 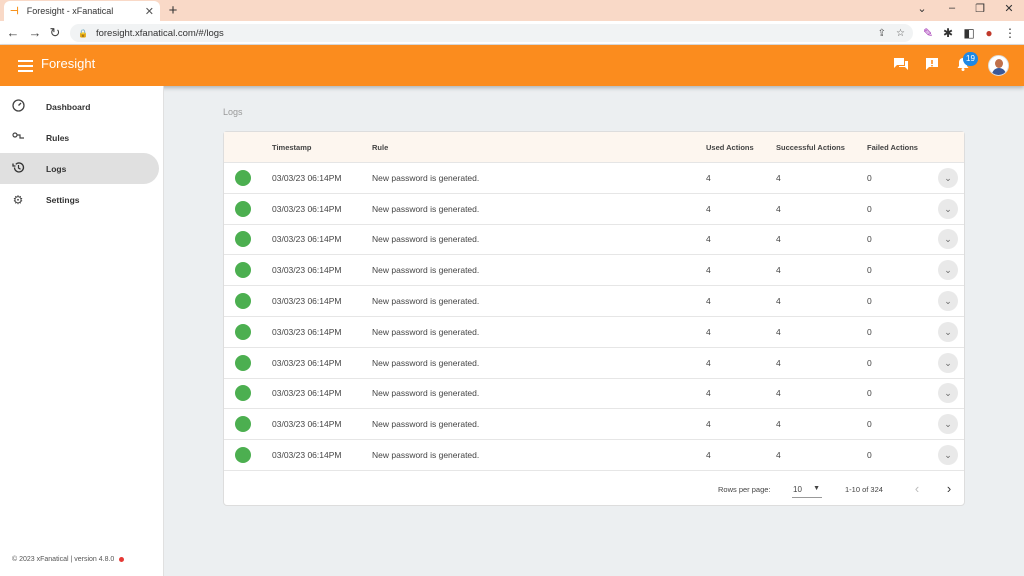 I want to click on sidebar-item-rules: Rules, so click(x=79, y=137).